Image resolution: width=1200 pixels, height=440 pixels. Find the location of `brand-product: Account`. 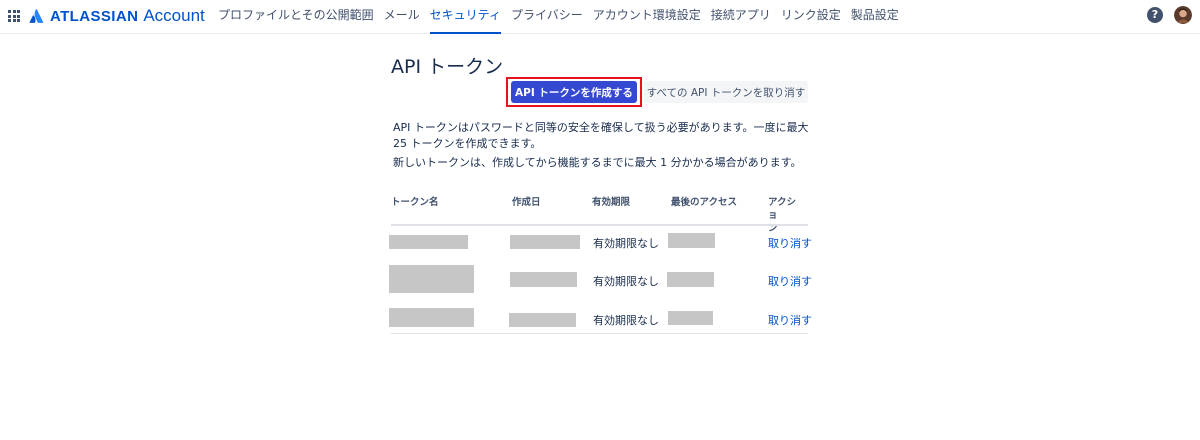

brand-product: Account is located at coordinates (174, 15).